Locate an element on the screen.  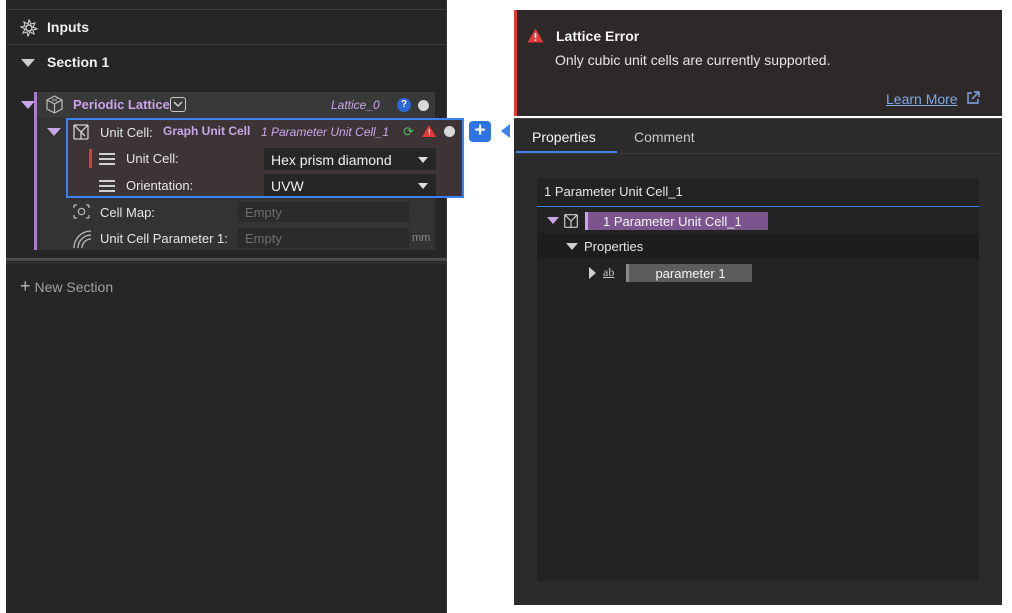
collapse-lattice-icon is located at coordinates (28, 105).